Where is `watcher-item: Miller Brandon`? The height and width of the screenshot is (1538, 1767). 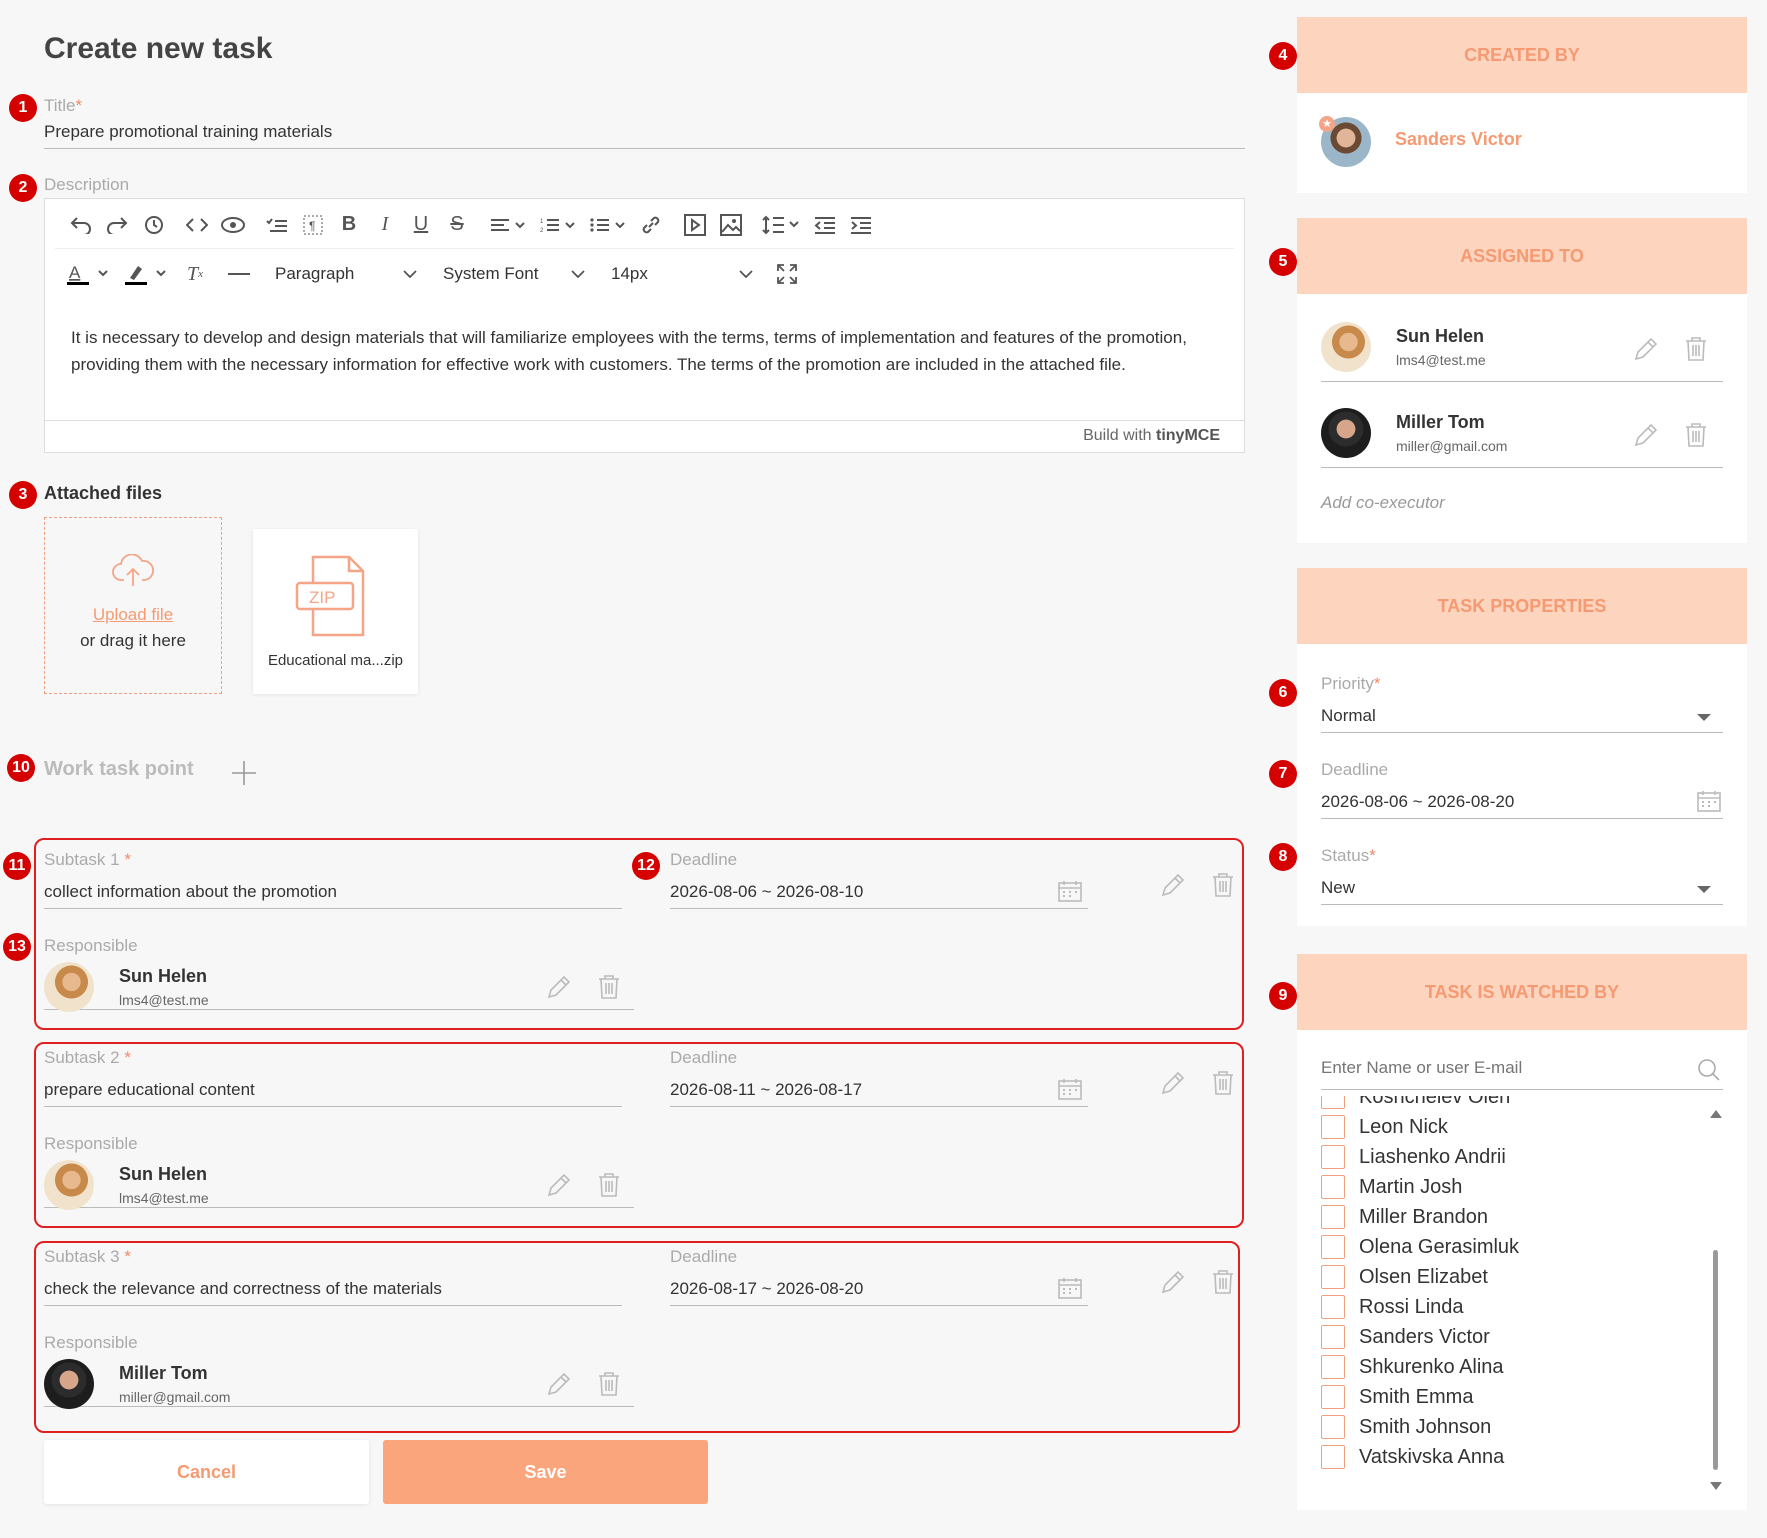 watcher-item: Miller Brandon is located at coordinates (1511, 1217).